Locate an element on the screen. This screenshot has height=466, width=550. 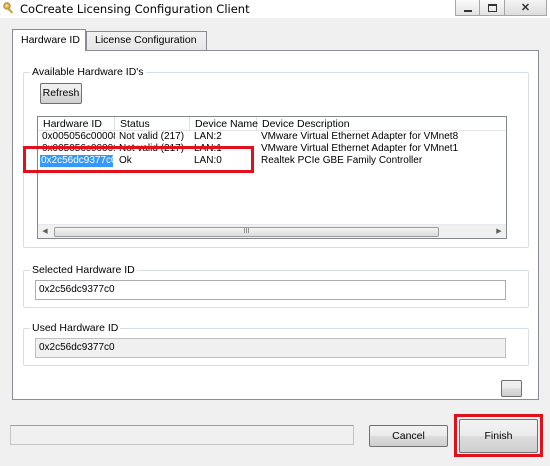
column-header-hardware-id: Hardware ID is located at coordinates (76, 124).